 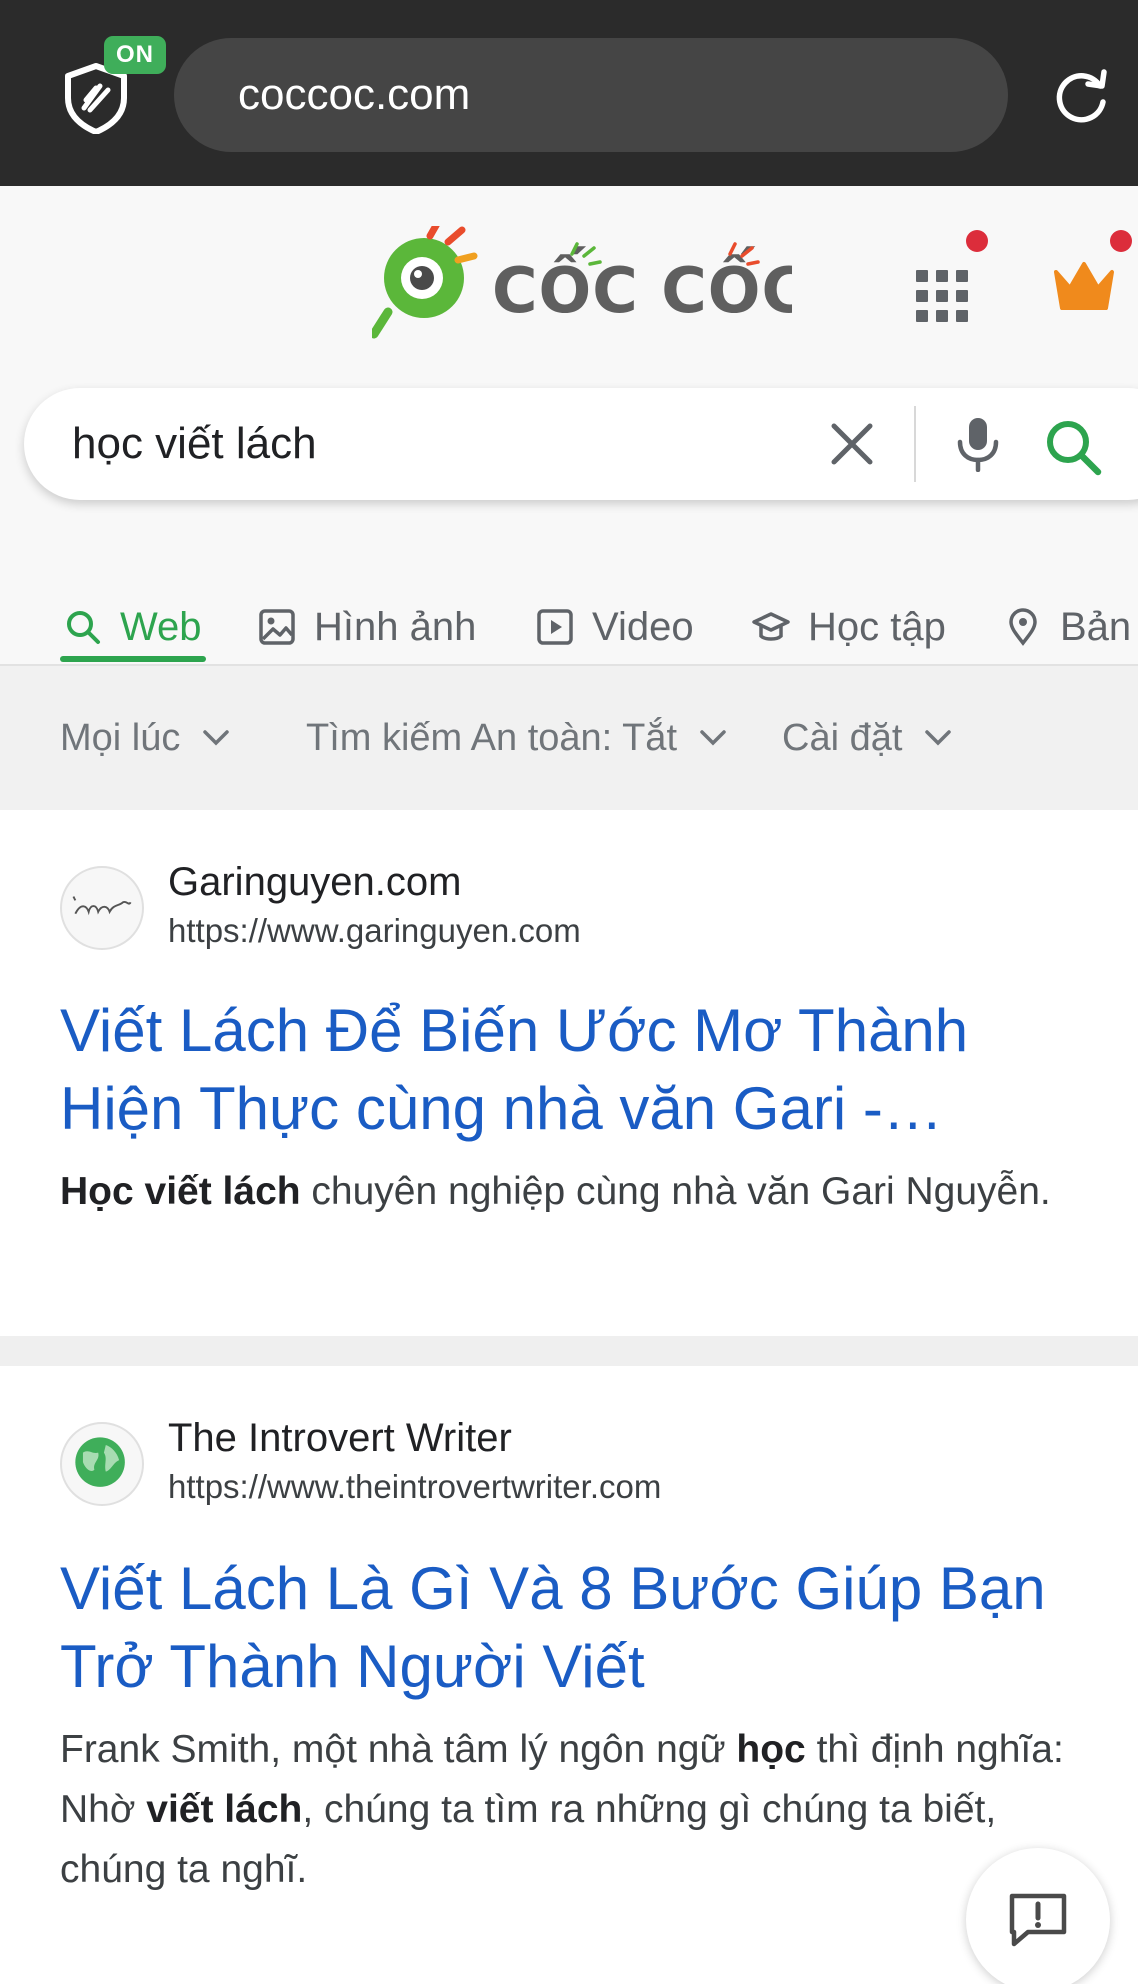 What do you see at coordinates (277, 627) in the screenshot?
I see `image-icon` at bounding box center [277, 627].